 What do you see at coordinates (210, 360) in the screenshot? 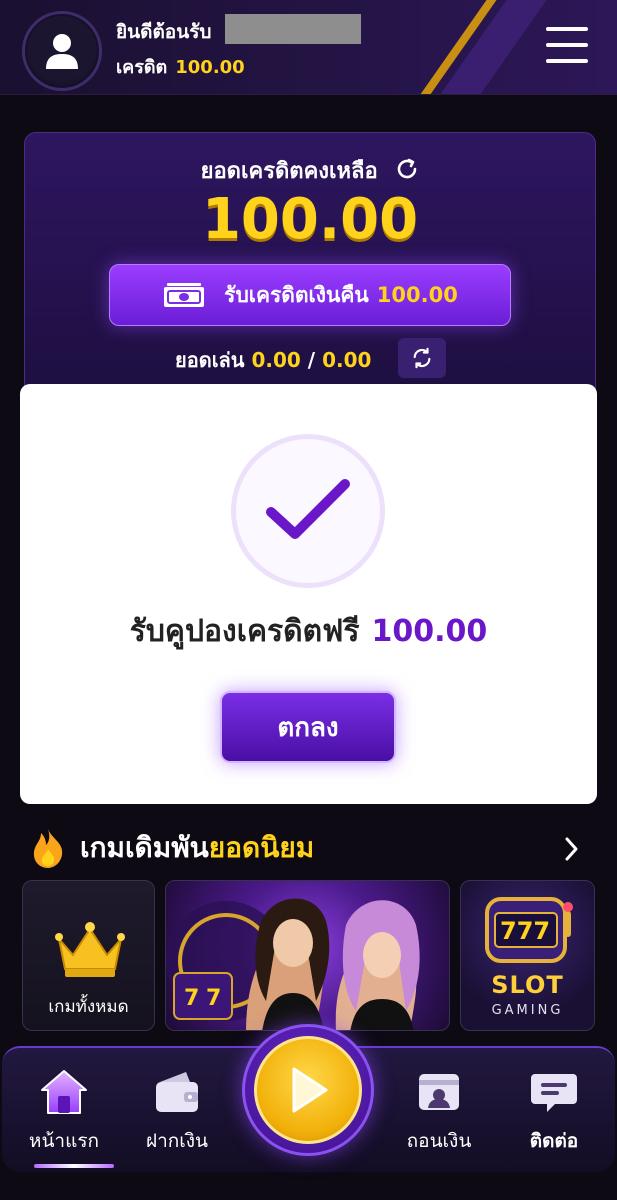
I see `turnover-label: ยอดเล่น` at bounding box center [210, 360].